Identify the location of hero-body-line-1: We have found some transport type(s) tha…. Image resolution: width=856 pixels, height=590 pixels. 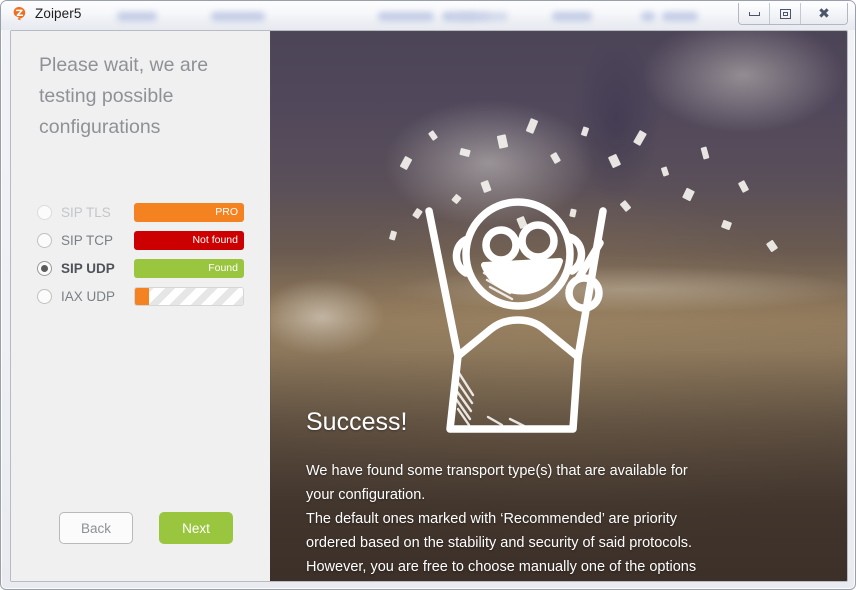
(497, 471).